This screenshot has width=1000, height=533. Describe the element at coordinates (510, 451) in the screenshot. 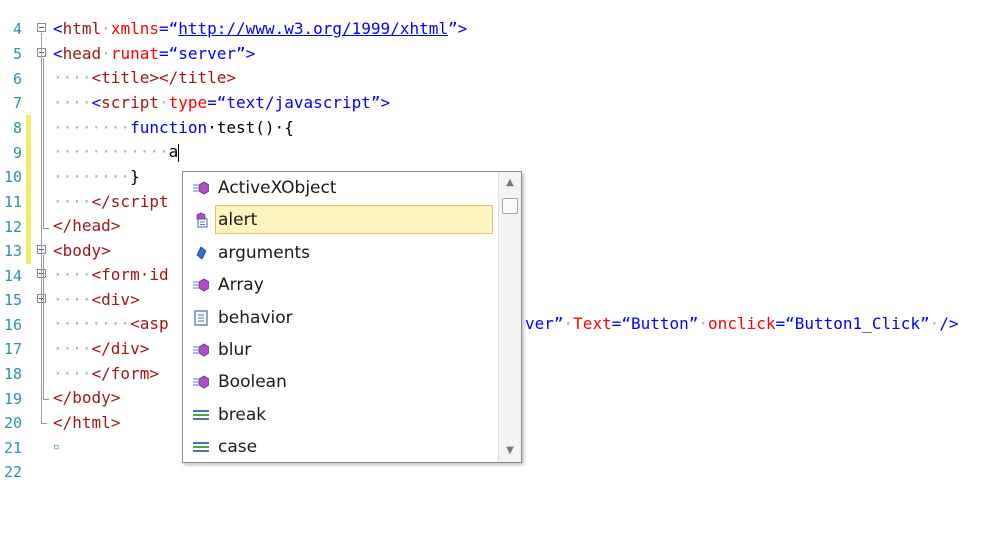

I see `scroll-down-arrow-icon: ▼` at that location.